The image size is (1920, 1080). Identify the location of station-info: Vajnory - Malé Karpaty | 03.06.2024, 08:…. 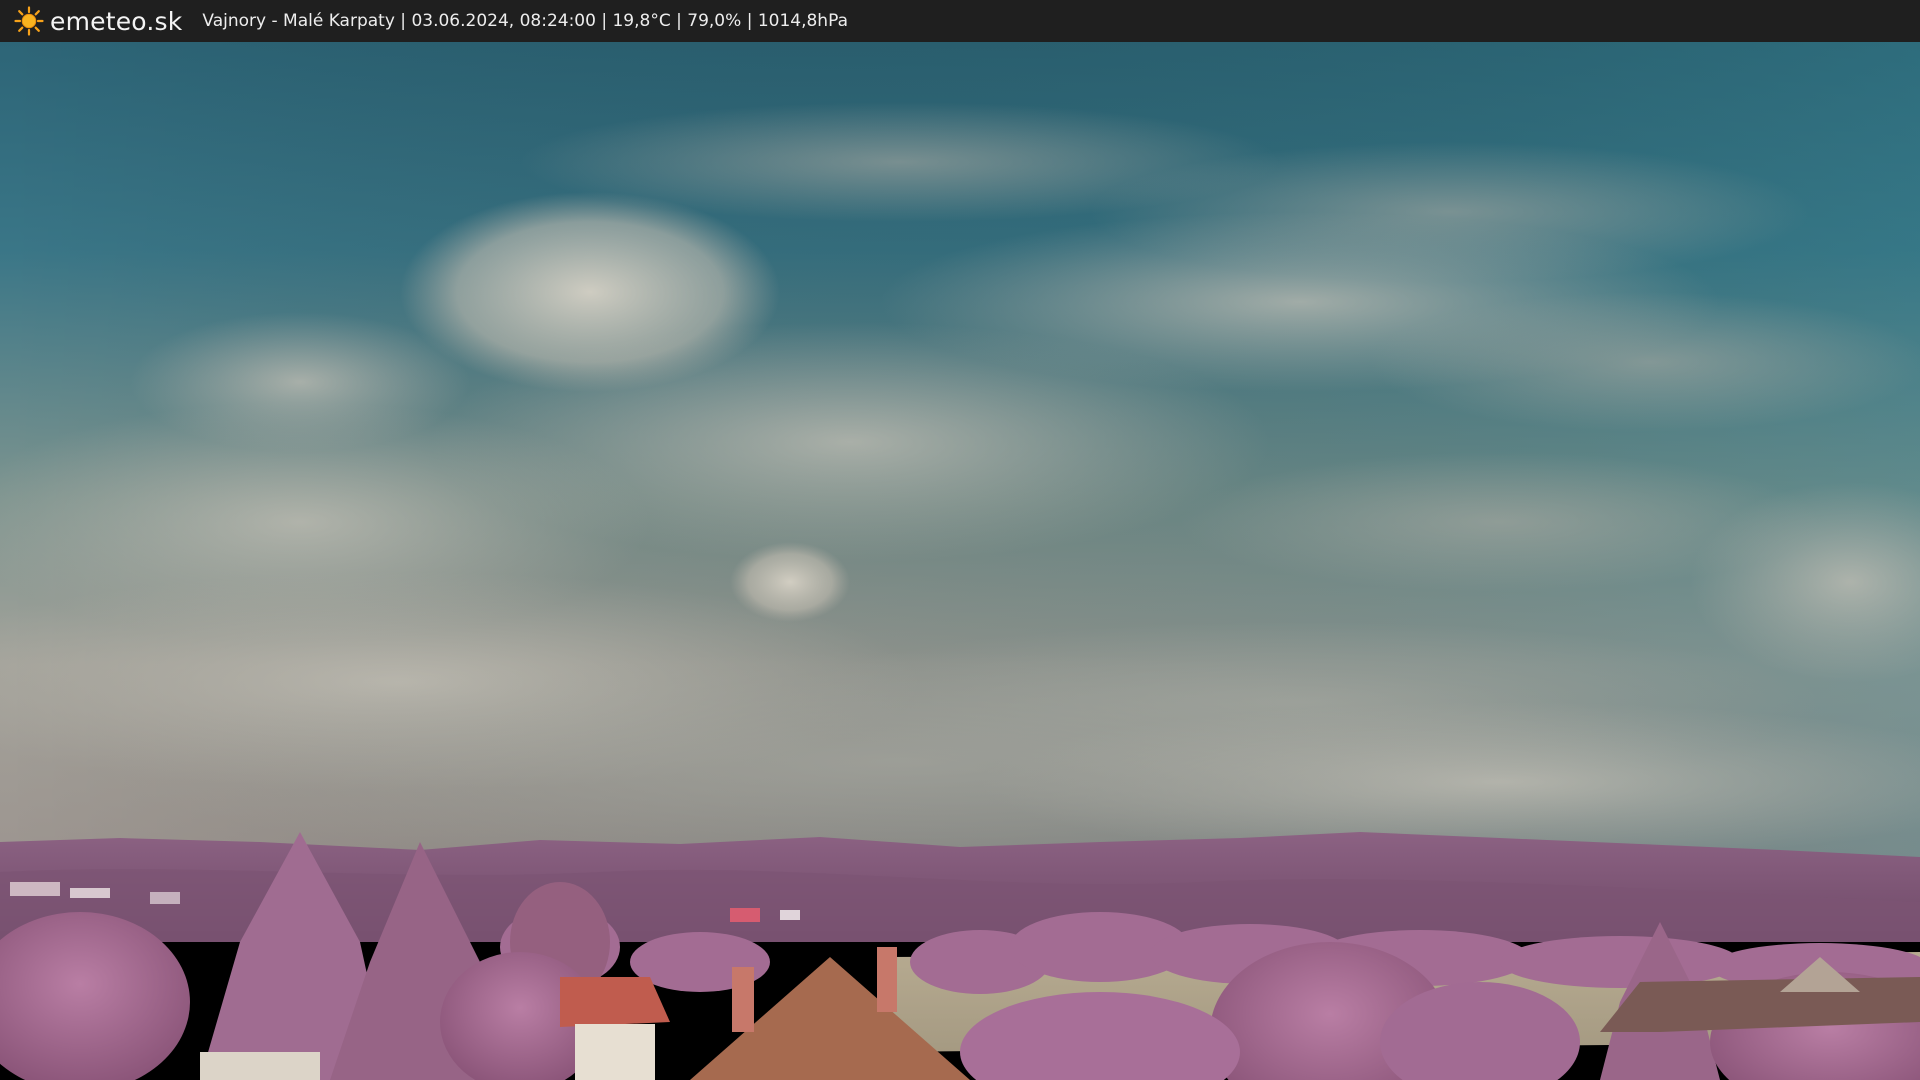
(525, 21).